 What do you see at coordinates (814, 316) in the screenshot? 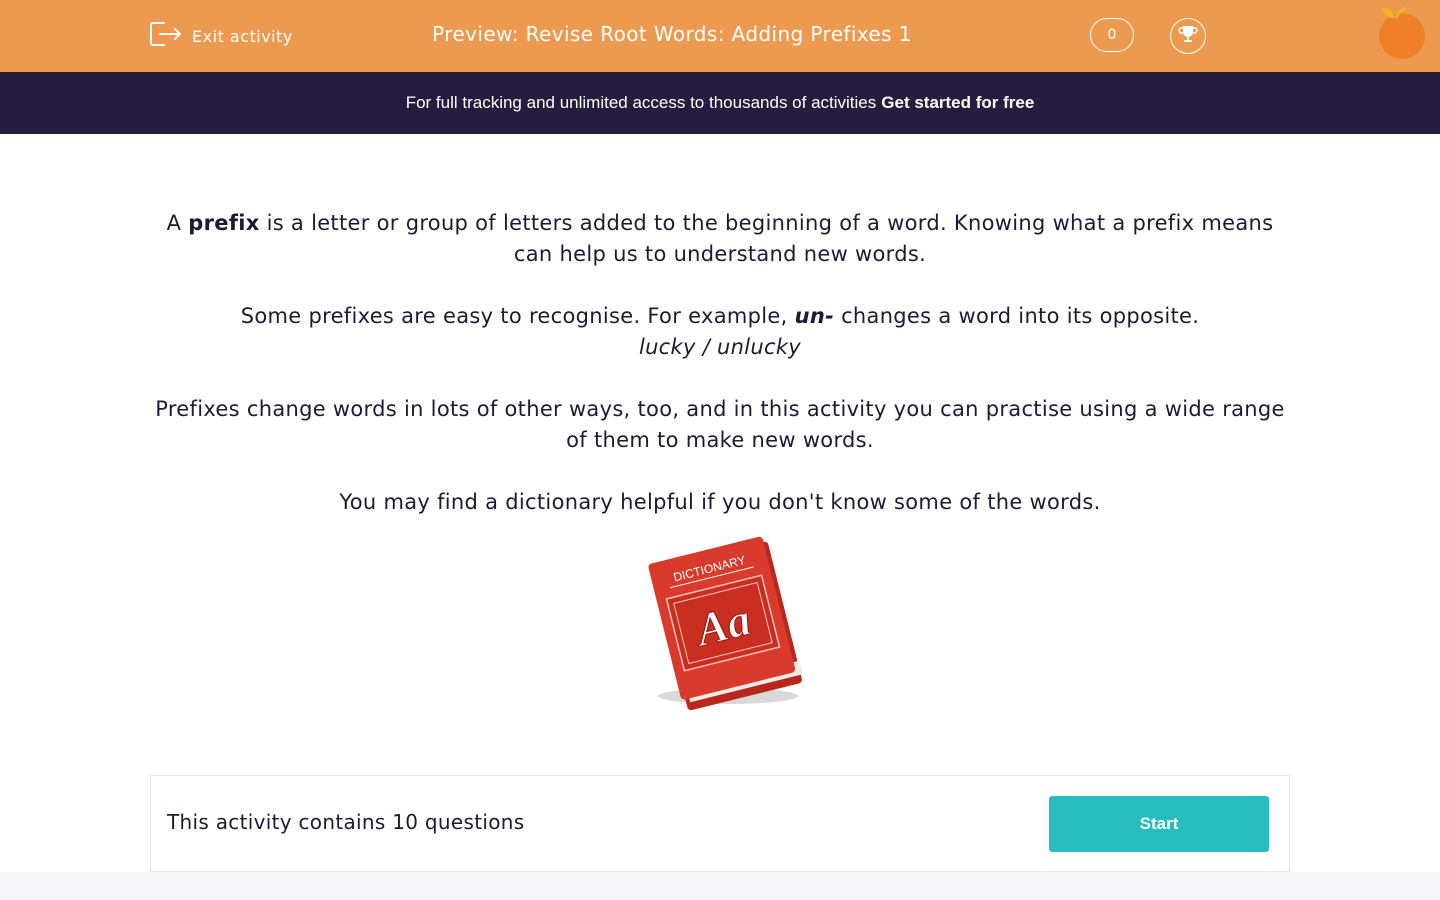
I see `intro-keyword-un: un-` at bounding box center [814, 316].